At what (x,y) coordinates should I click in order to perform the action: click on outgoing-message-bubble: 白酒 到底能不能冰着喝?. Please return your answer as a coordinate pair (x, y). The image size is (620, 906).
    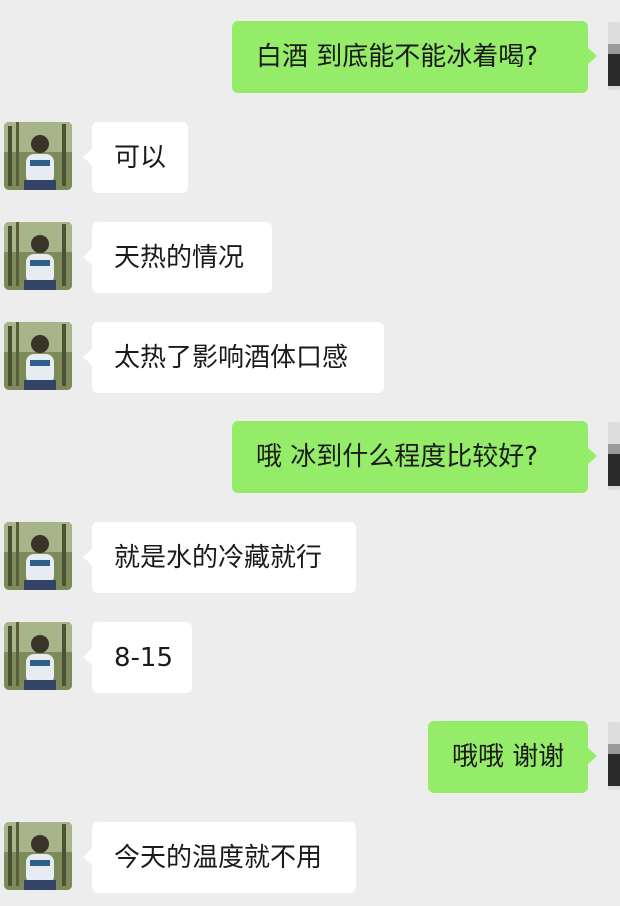
    Looking at the image, I should click on (414, 57).